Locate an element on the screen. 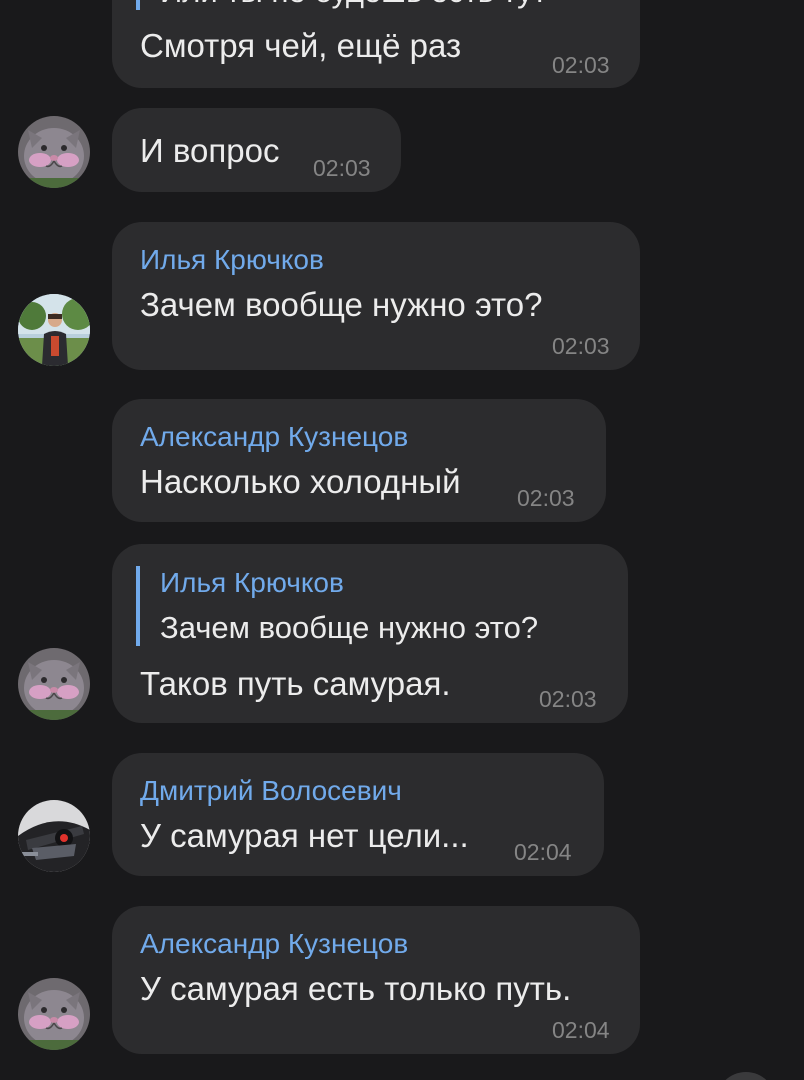 The width and height of the screenshot is (804, 1080). message-text: Смотря чей, ещё раз is located at coordinates (301, 45).